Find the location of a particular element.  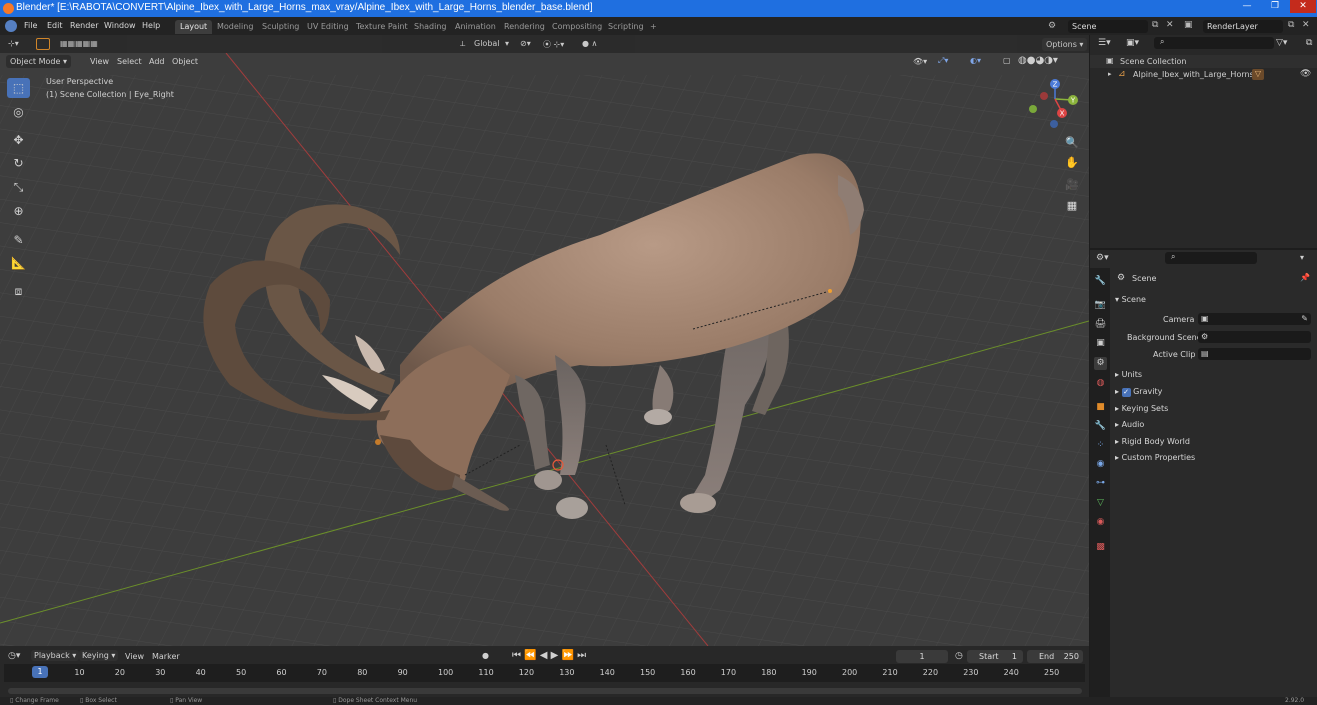

minimize-button: — is located at coordinates (1247, 6).